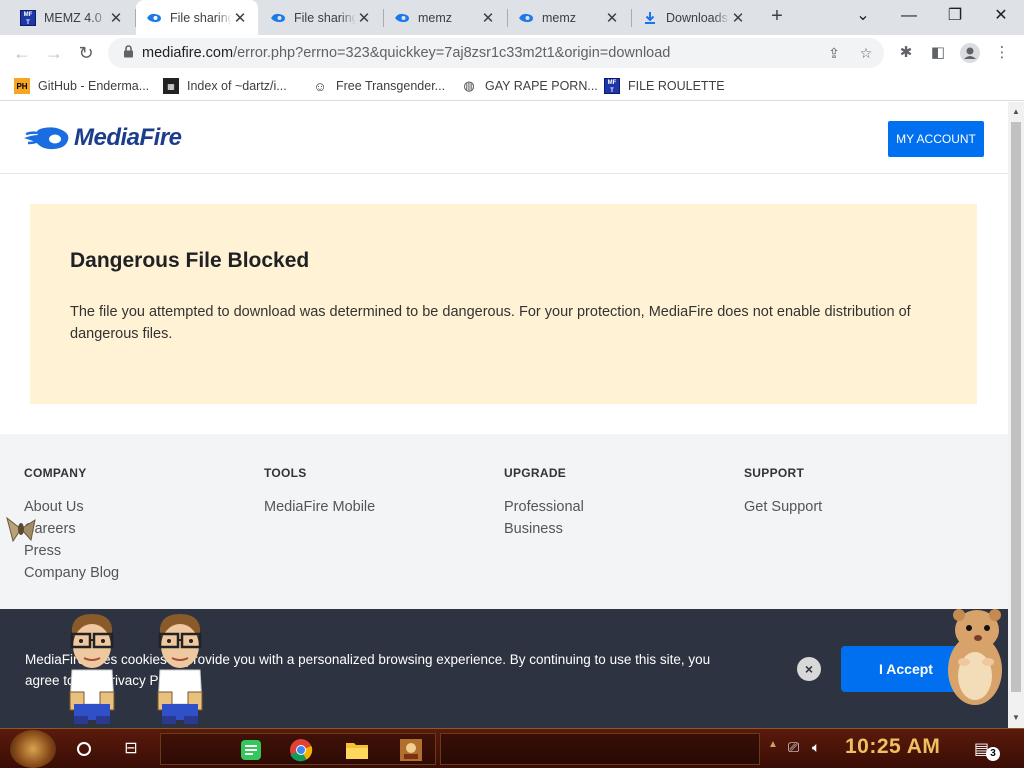 This screenshot has height=768, width=1024. Describe the element at coordinates (544, 507) in the screenshot. I see `footer-link-professional: Professional` at that location.